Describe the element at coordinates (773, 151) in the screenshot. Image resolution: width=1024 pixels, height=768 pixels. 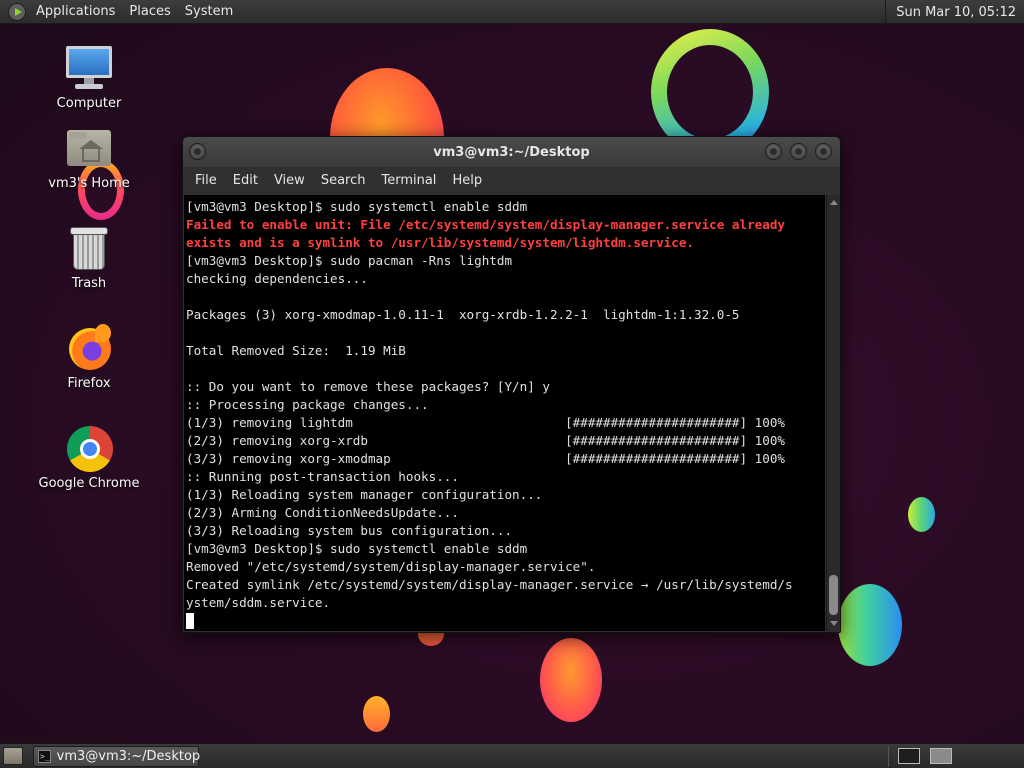
I see `minimize-button` at that location.